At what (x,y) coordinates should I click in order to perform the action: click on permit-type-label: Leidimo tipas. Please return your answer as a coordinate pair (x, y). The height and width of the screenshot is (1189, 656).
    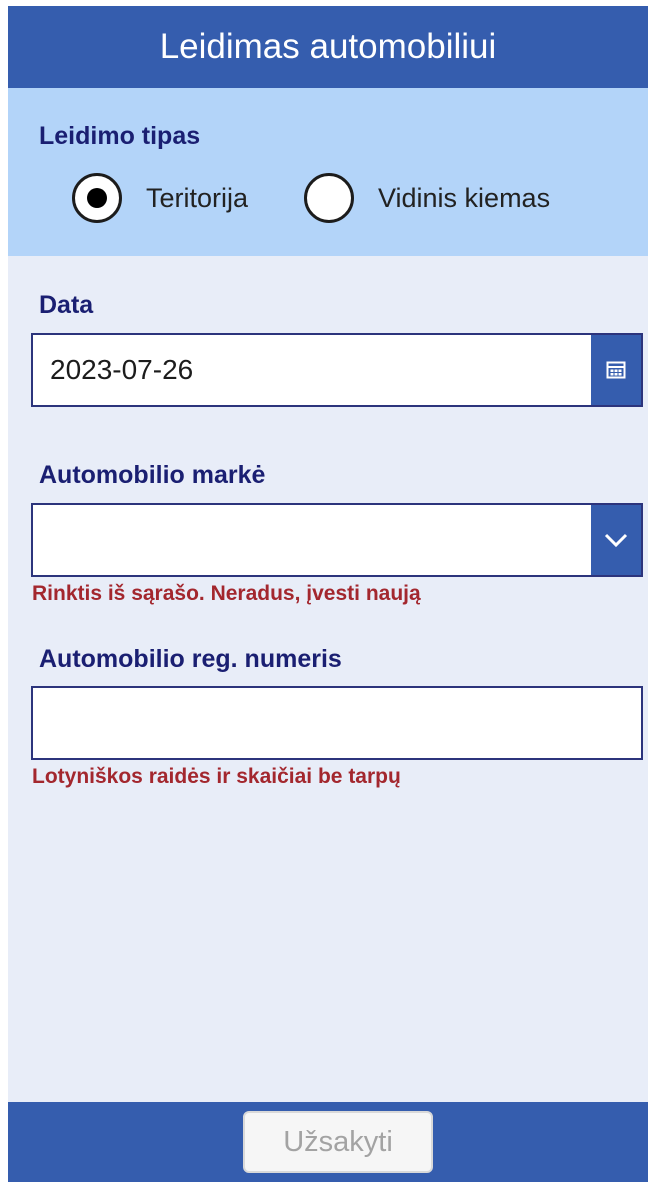
    Looking at the image, I should click on (120, 136).